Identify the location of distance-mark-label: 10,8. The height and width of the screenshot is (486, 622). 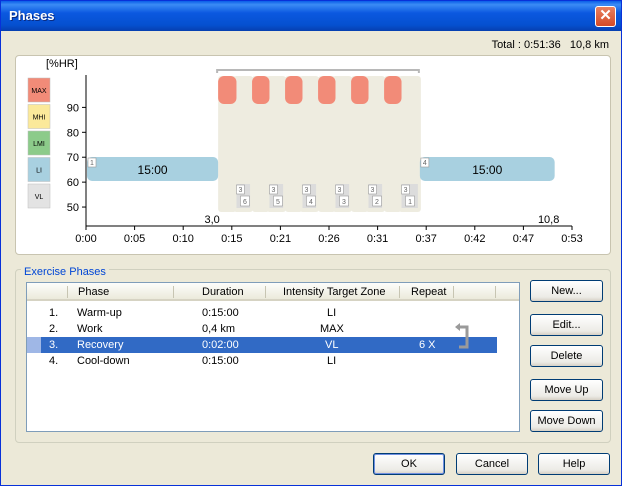
(548, 220).